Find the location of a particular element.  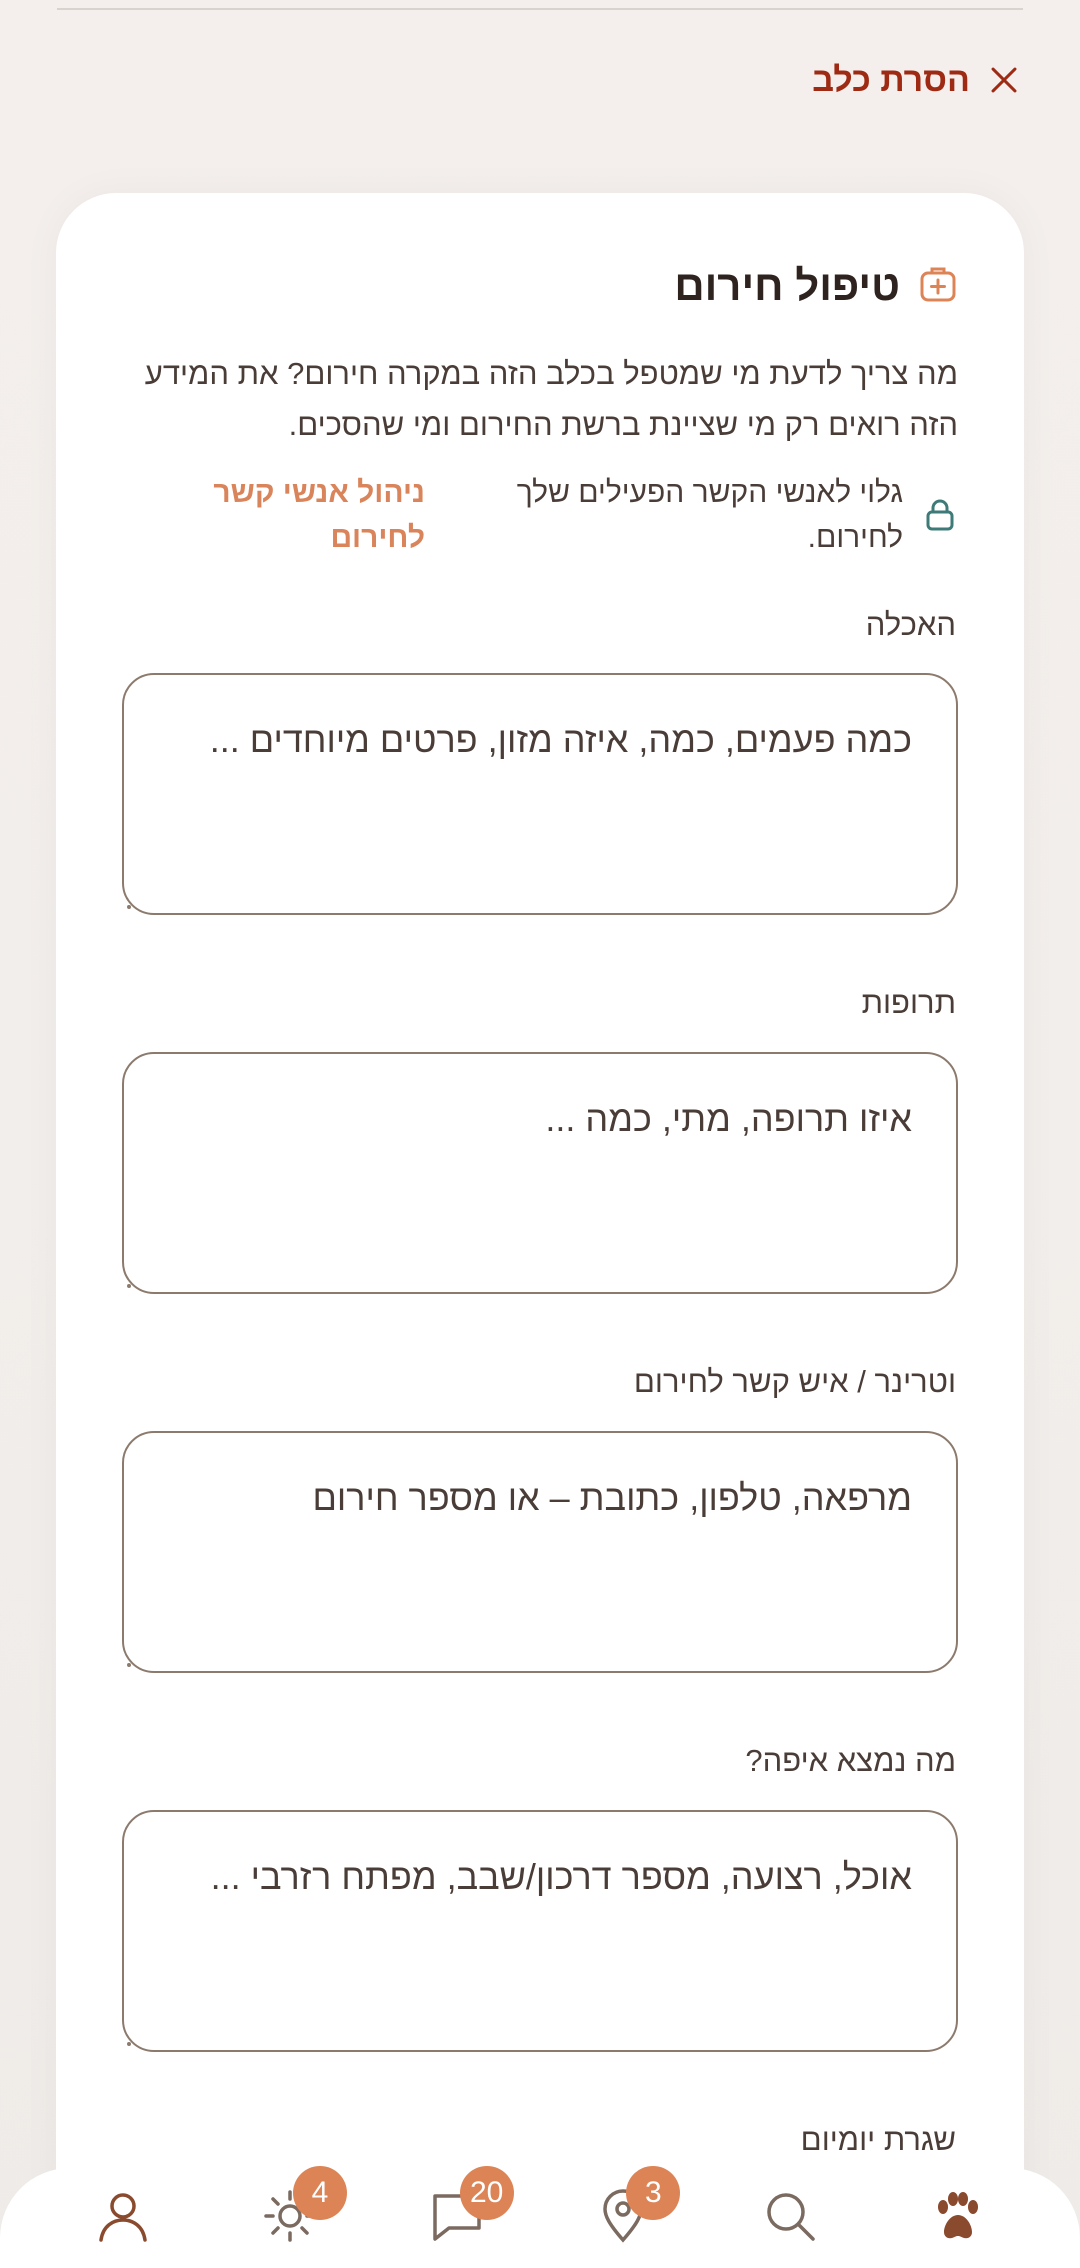

feeding-label: האכלה is located at coordinates (910, 624).